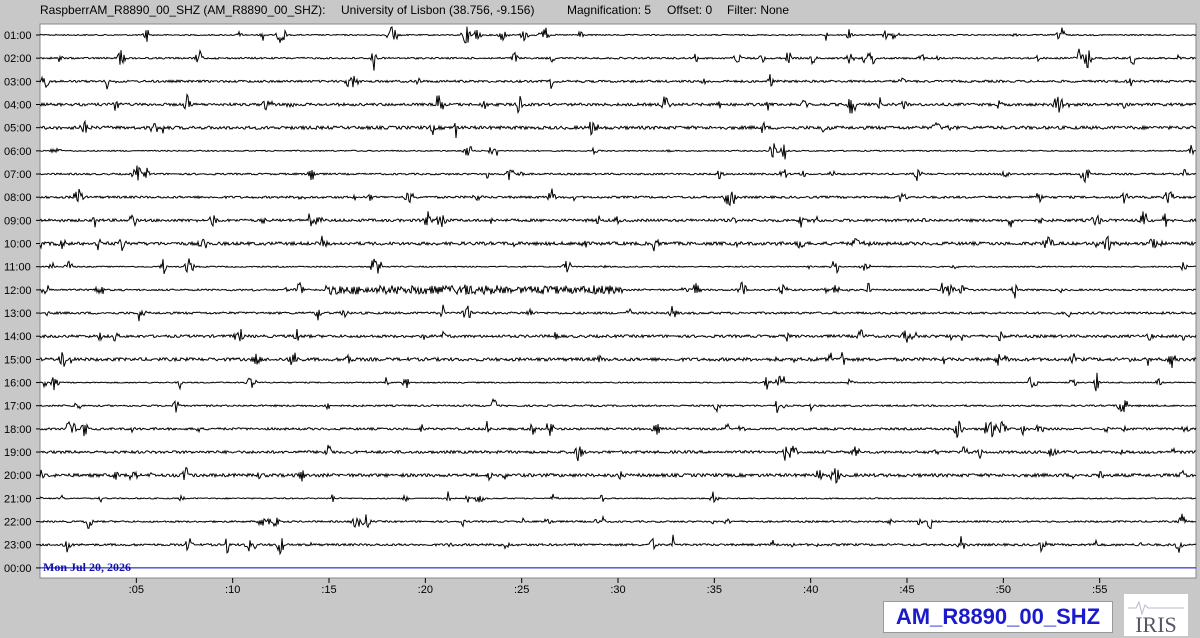 The height and width of the screenshot is (638, 1200). I want to click on x-tick-label: :35, so click(714, 590).